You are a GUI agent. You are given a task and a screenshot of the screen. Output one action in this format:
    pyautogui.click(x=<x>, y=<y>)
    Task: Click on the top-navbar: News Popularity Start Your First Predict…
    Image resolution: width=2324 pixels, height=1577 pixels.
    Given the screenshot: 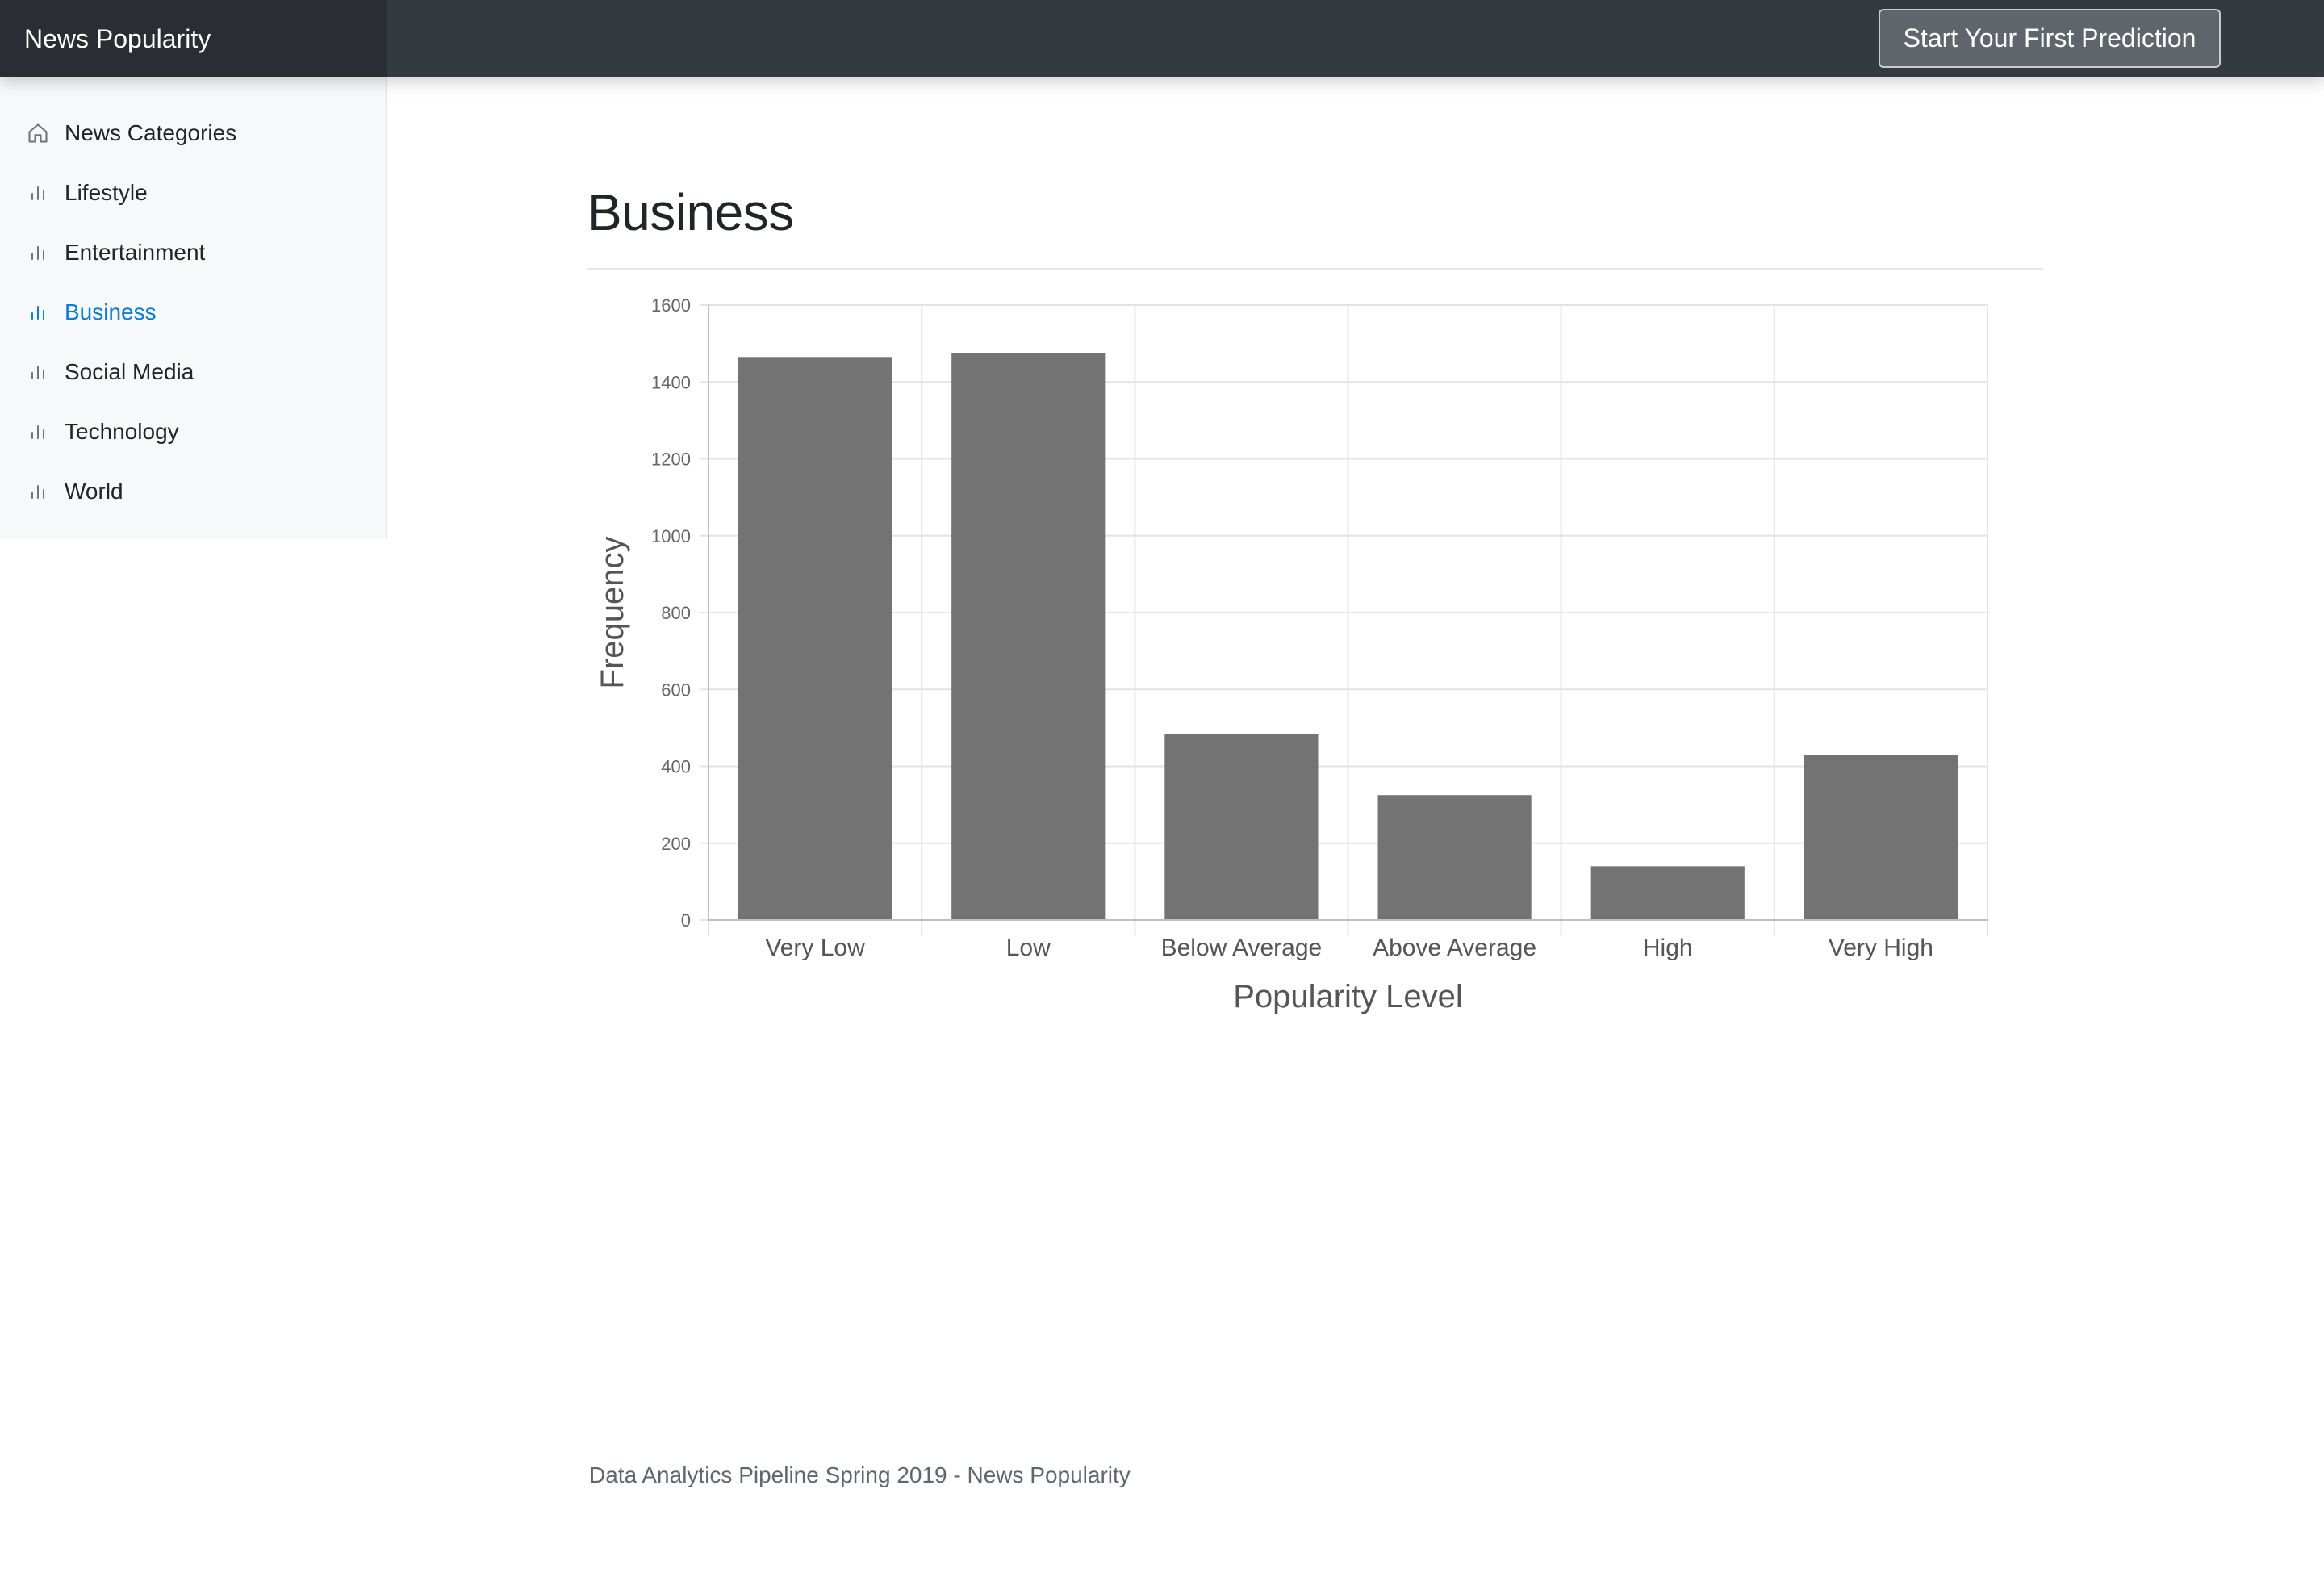 What is the action you would take?
    pyautogui.click(x=1162, y=38)
    